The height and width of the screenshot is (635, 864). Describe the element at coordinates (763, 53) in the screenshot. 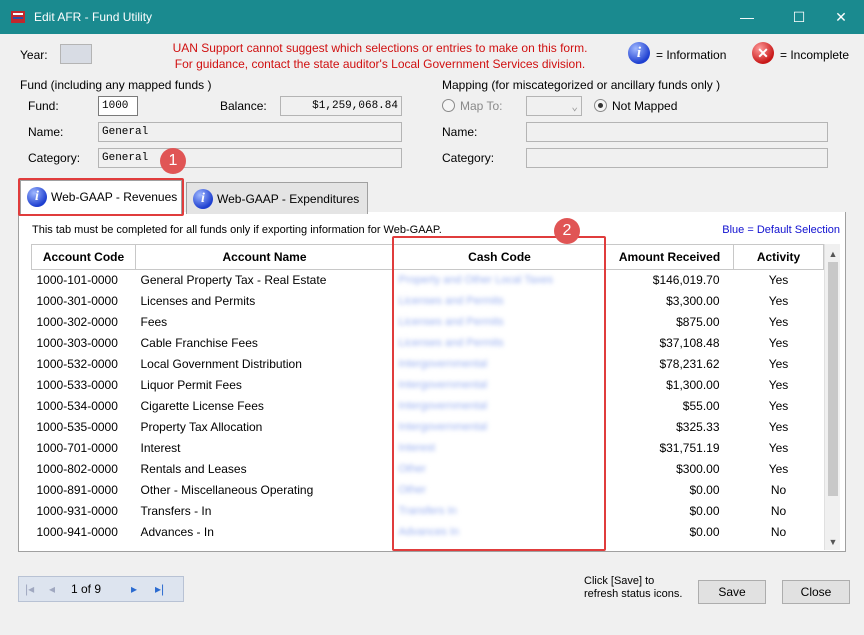

I see `incomplete-x-icon: ✕` at that location.